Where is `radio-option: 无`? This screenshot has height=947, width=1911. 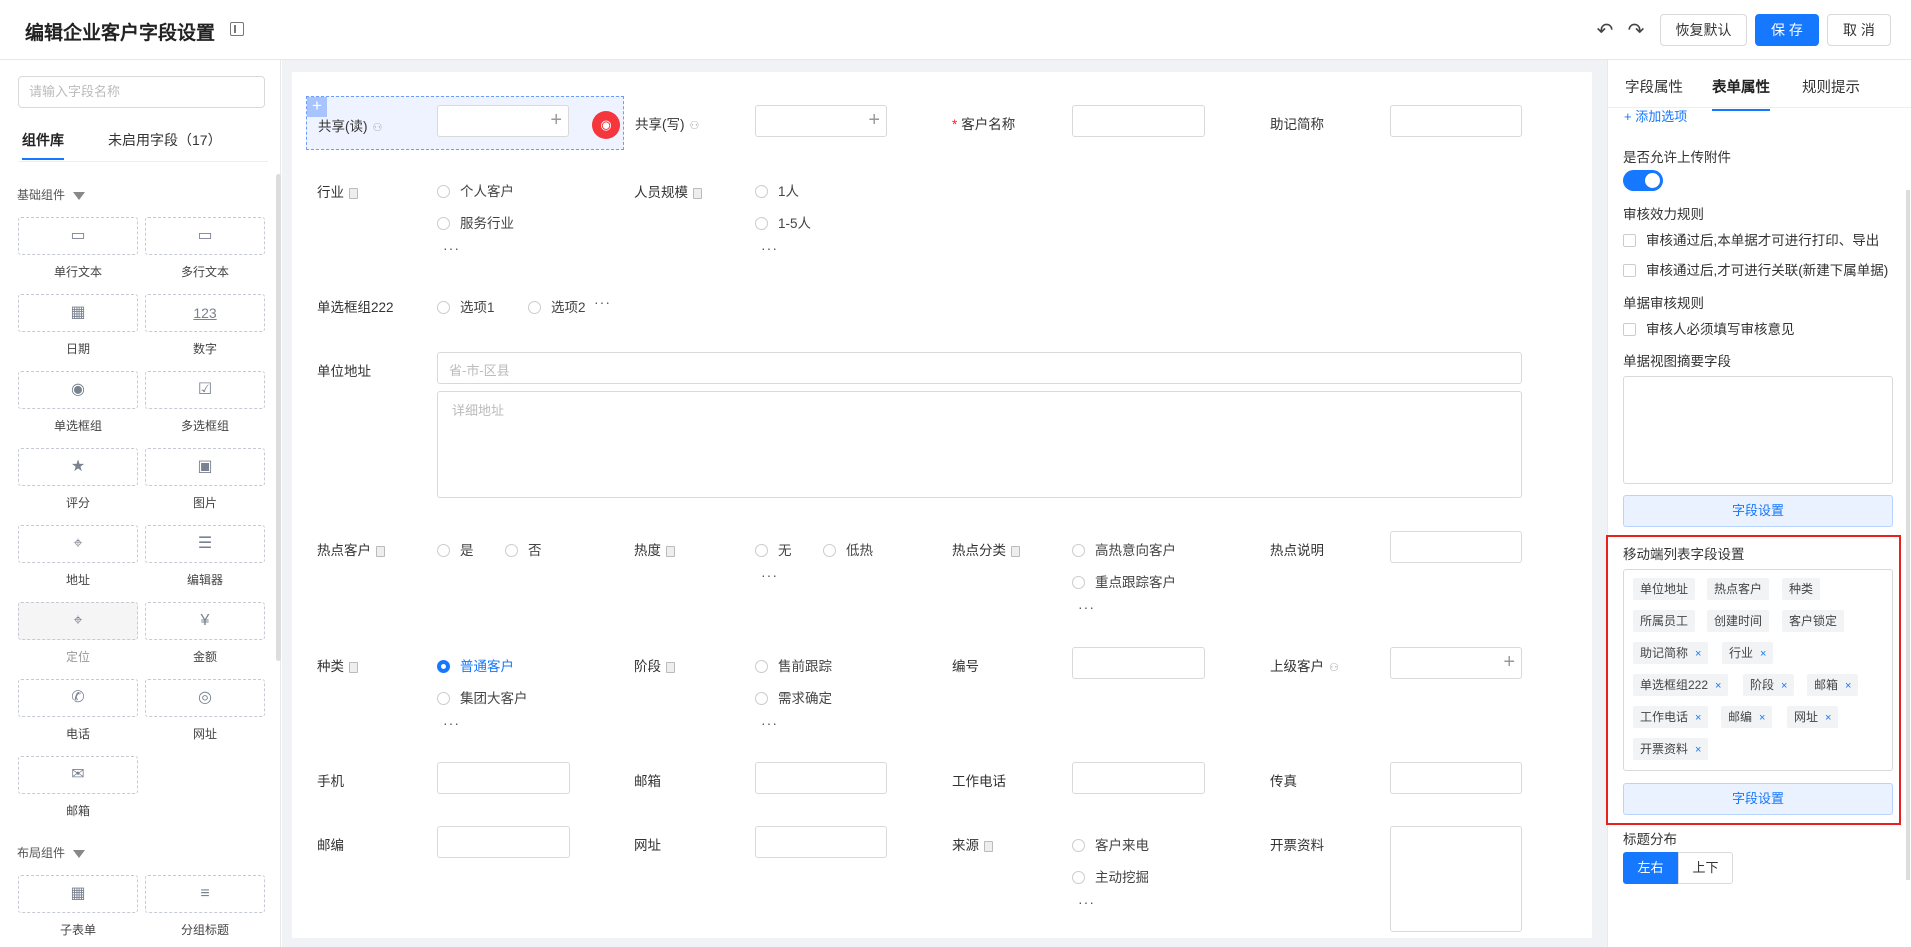 radio-option: 无 is located at coordinates (773, 549).